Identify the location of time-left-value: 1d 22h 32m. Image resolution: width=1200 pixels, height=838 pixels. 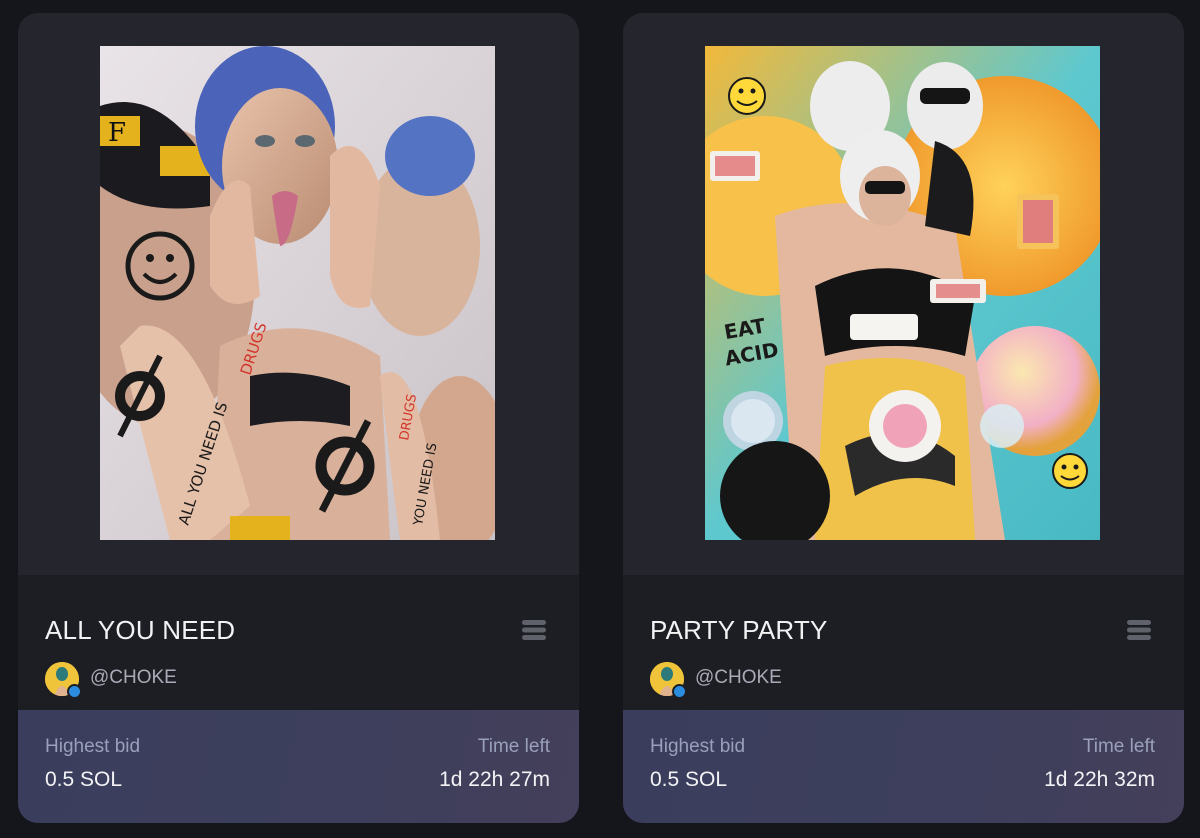
(1099, 779).